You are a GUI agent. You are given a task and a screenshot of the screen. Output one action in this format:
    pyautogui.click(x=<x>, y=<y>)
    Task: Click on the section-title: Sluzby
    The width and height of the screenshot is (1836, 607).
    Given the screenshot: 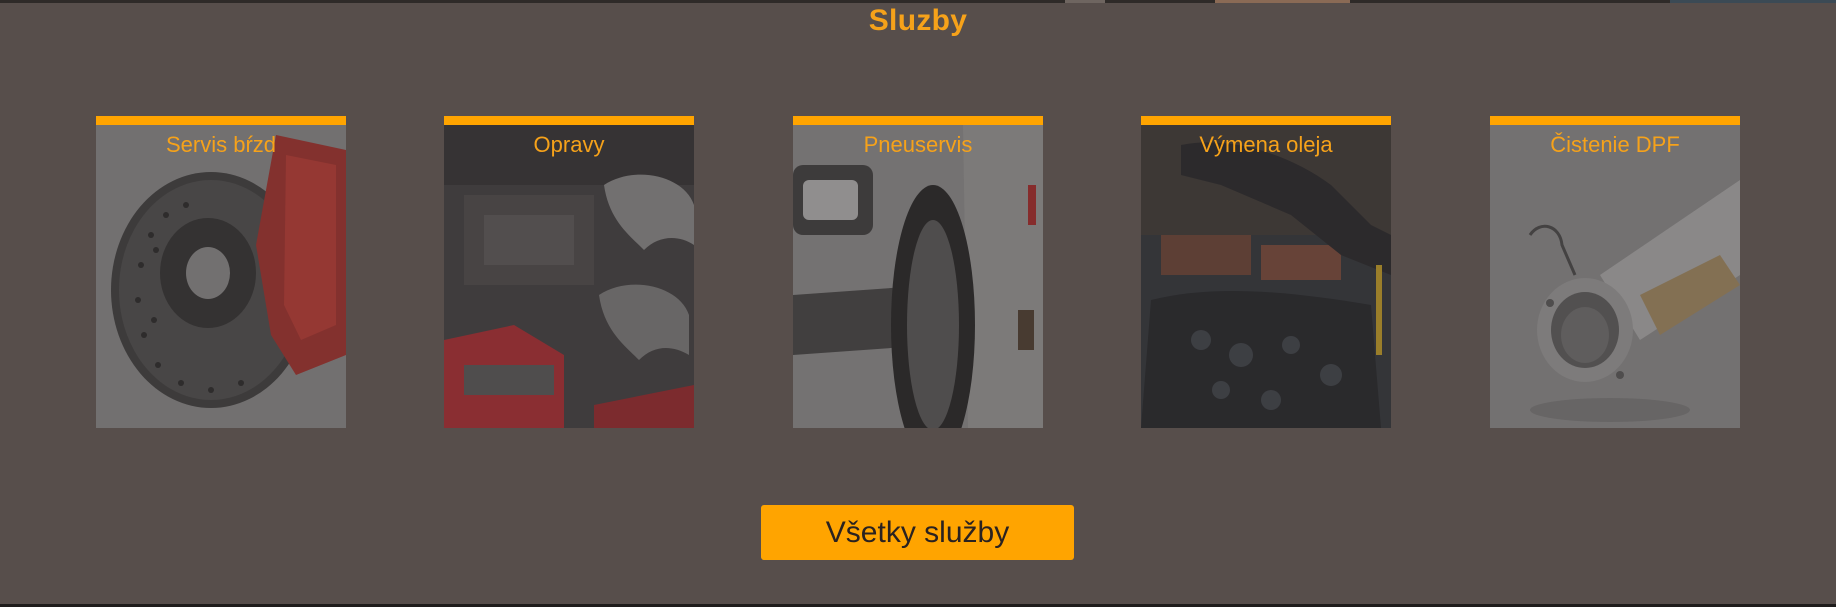 What is the action you would take?
    pyautogui.click(x=918, y=20)
    